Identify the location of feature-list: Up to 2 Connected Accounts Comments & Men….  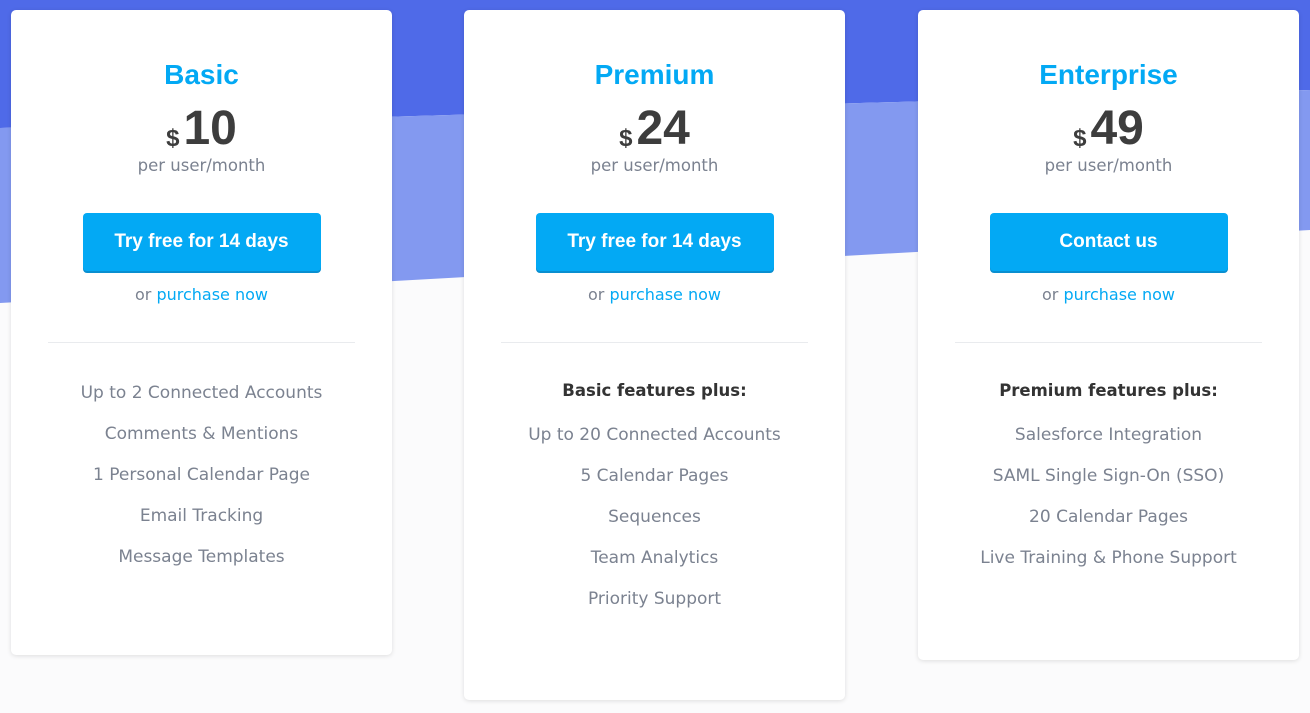
(201, 483).